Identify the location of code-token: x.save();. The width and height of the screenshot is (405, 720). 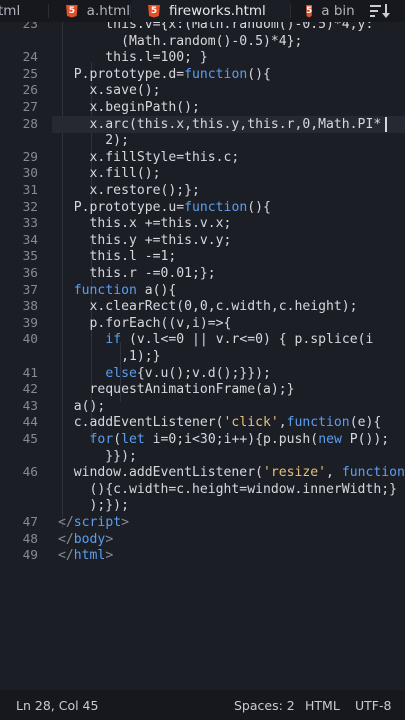
(109, 91).